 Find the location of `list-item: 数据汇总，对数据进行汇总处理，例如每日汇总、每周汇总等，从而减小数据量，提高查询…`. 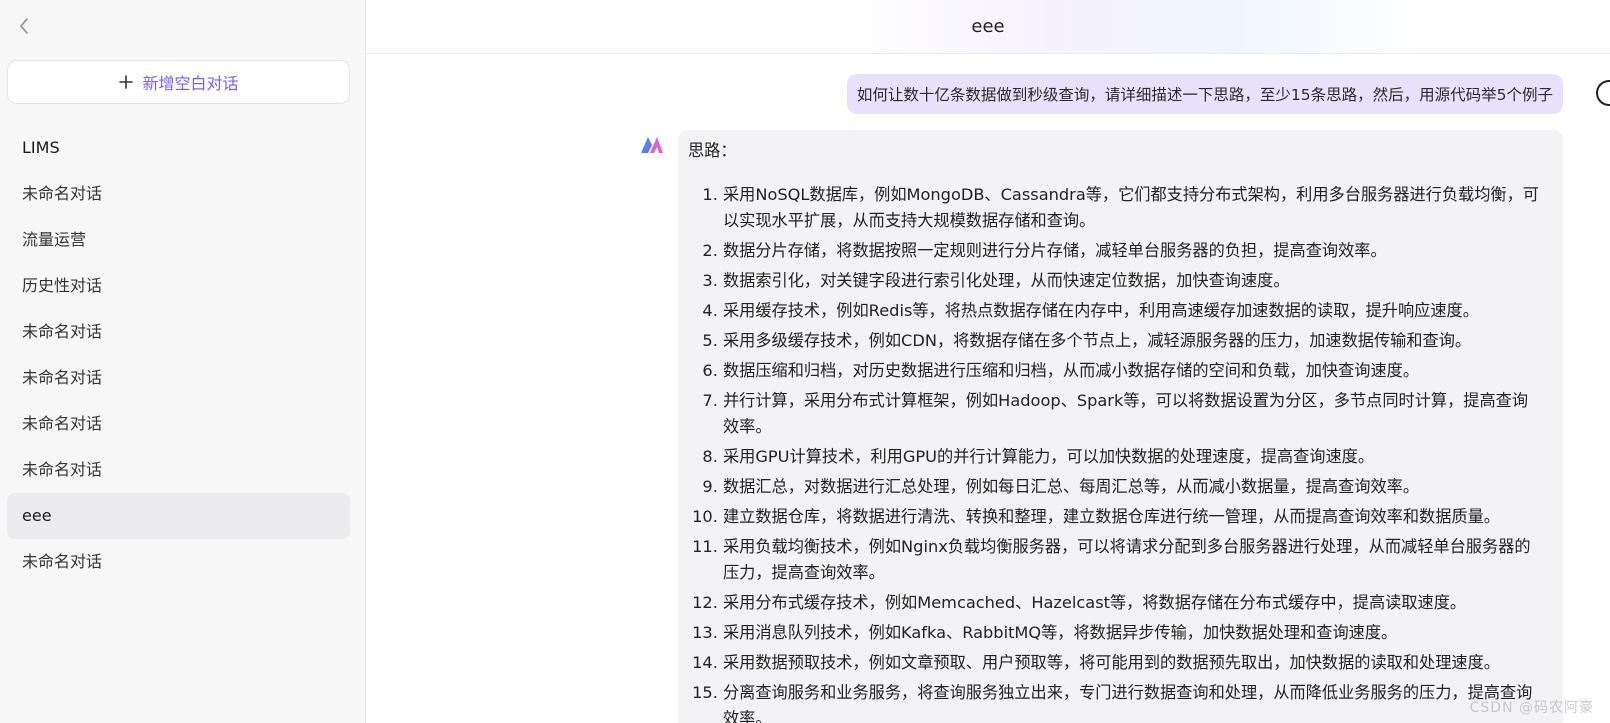

list-item: 数据汇总，对数据进行汇总处理，例如每日汇总、每周汇总等，从而减小数据量，提高查询… is located at coordinates (1137, 487).